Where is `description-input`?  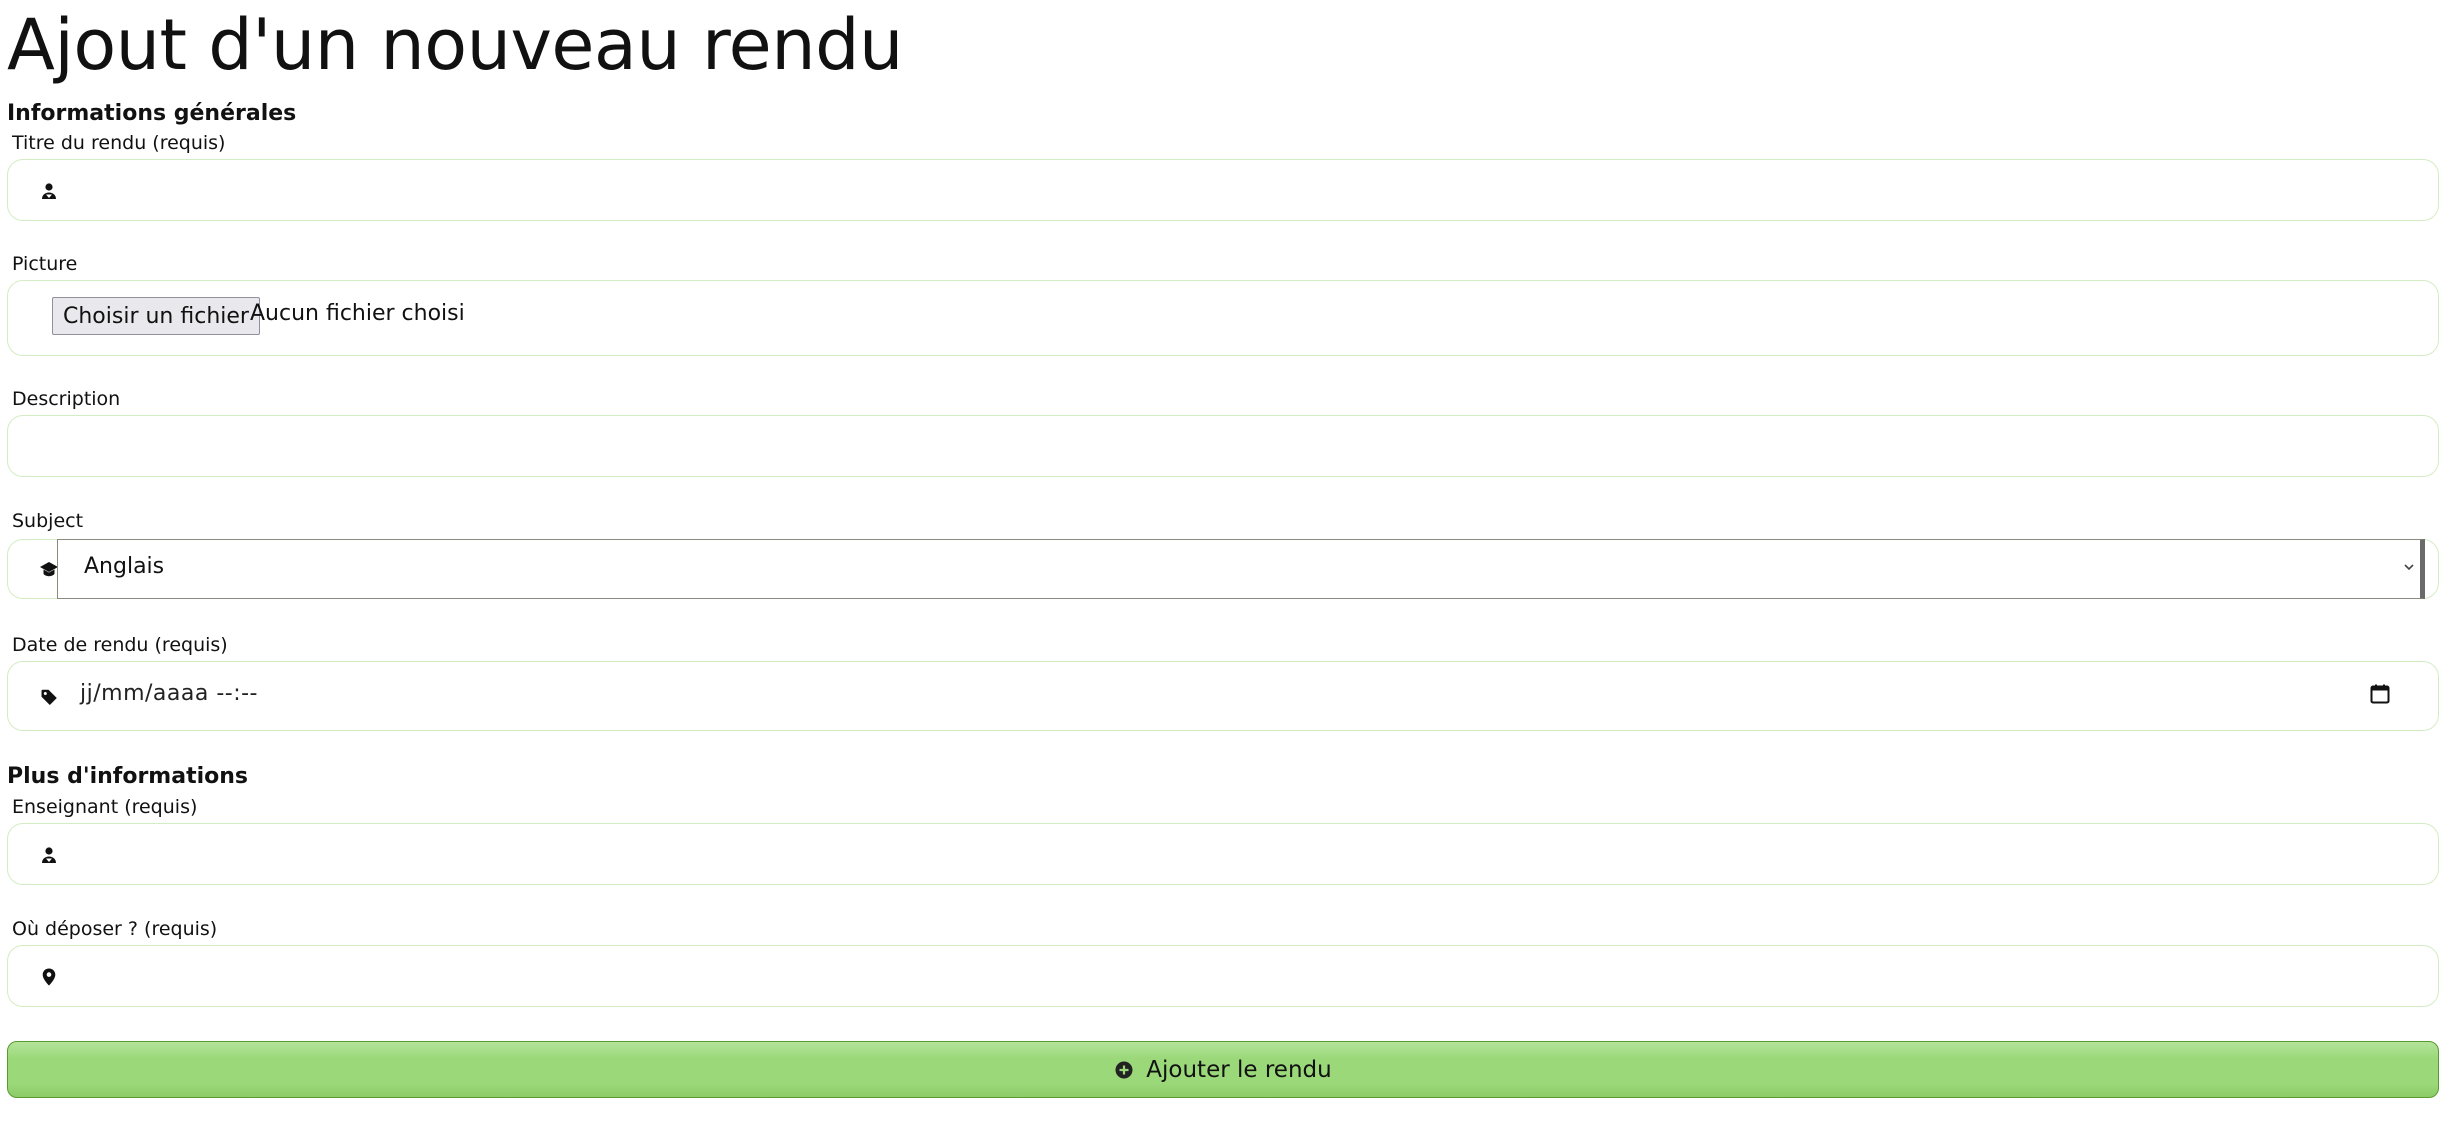 description-input is located at coordinates (1223, 446).